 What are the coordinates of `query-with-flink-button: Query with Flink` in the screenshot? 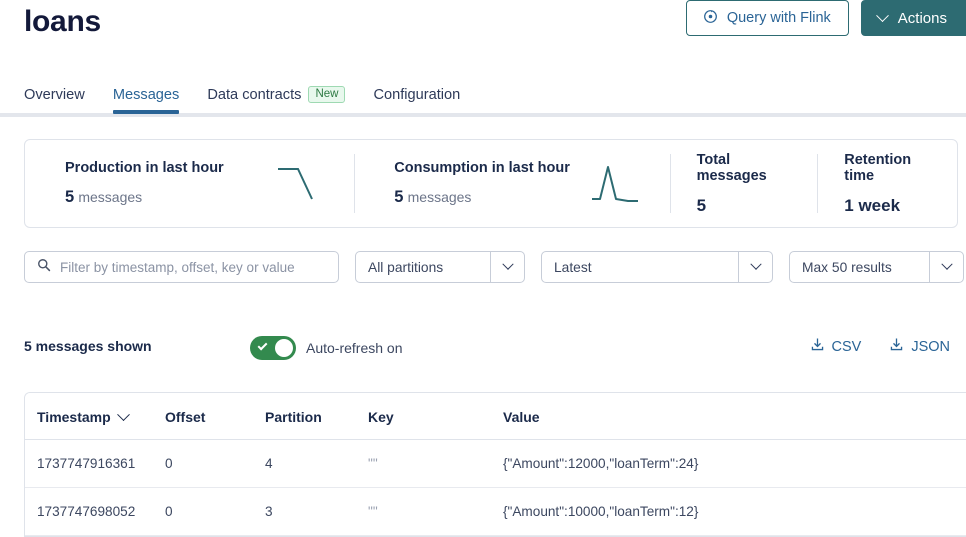 It's located at (767, 18).